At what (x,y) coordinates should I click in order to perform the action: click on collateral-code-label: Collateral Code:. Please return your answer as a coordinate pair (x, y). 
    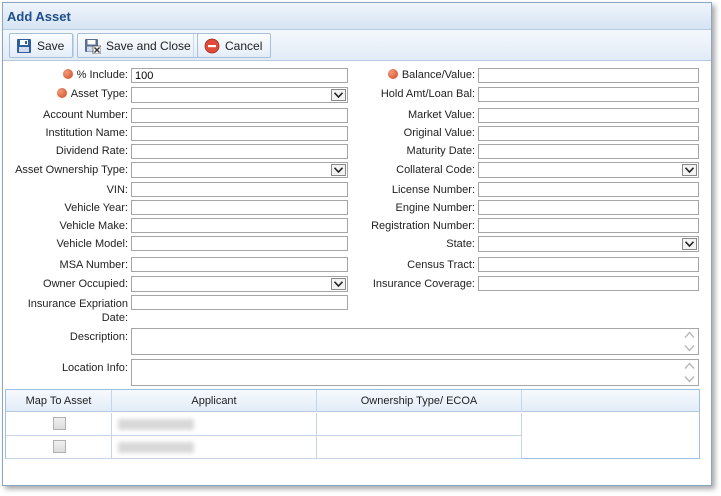
    Looking at the image, I should click on (435, 170).